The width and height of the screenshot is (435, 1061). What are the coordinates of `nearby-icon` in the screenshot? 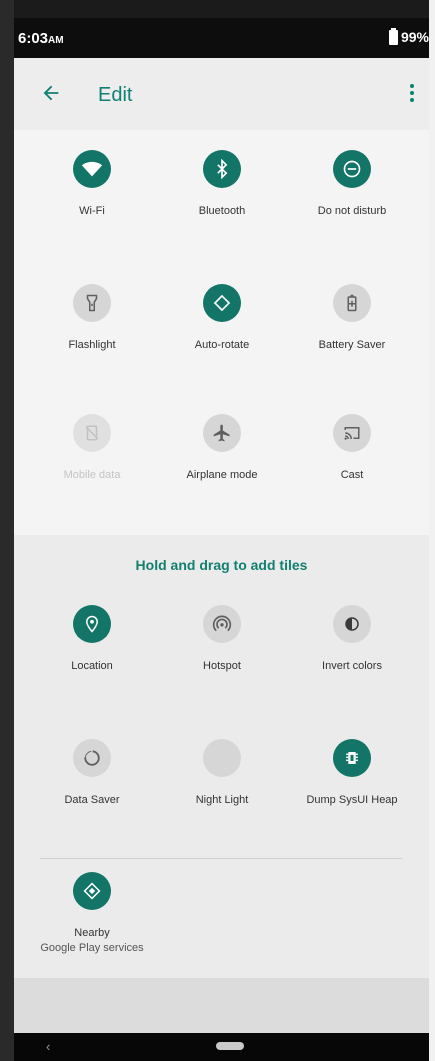 It's located at (92, 891).